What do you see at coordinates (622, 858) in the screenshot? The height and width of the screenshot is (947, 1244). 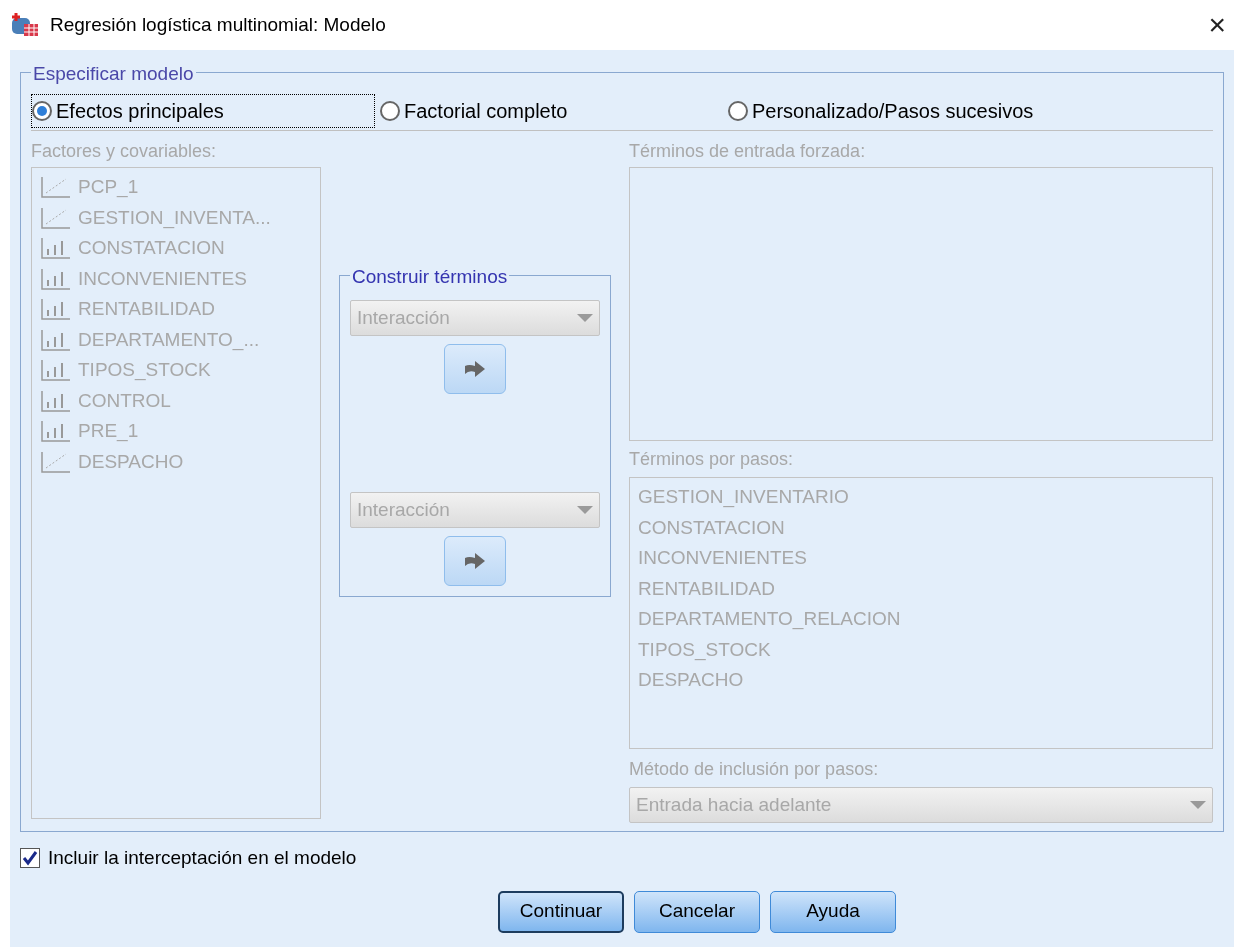 I see `checkbox: Incluir la interceptación en el modelo` at bounding box center [622, 858].